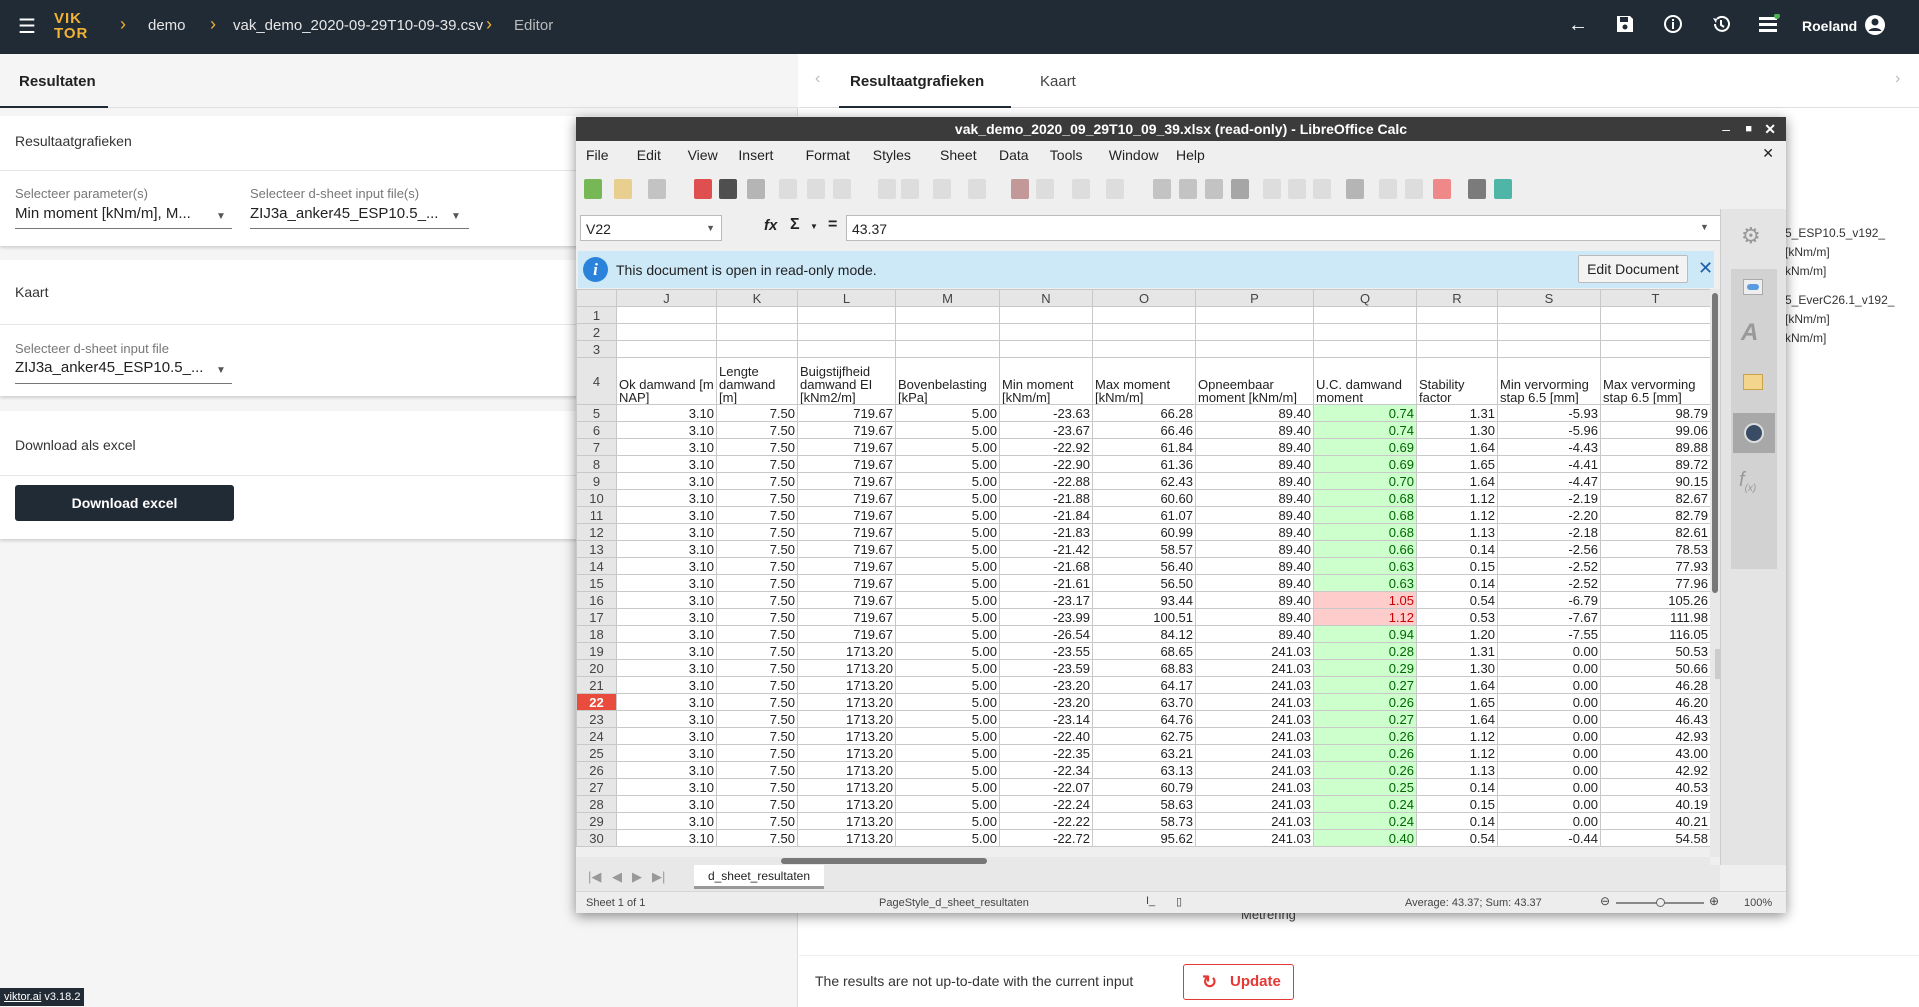 The image size is (1919, 1007). What do you see at coordinates (1365, 685) in the screenshot?
I see `cell: 0.27` at bounding box center [1365, 685].